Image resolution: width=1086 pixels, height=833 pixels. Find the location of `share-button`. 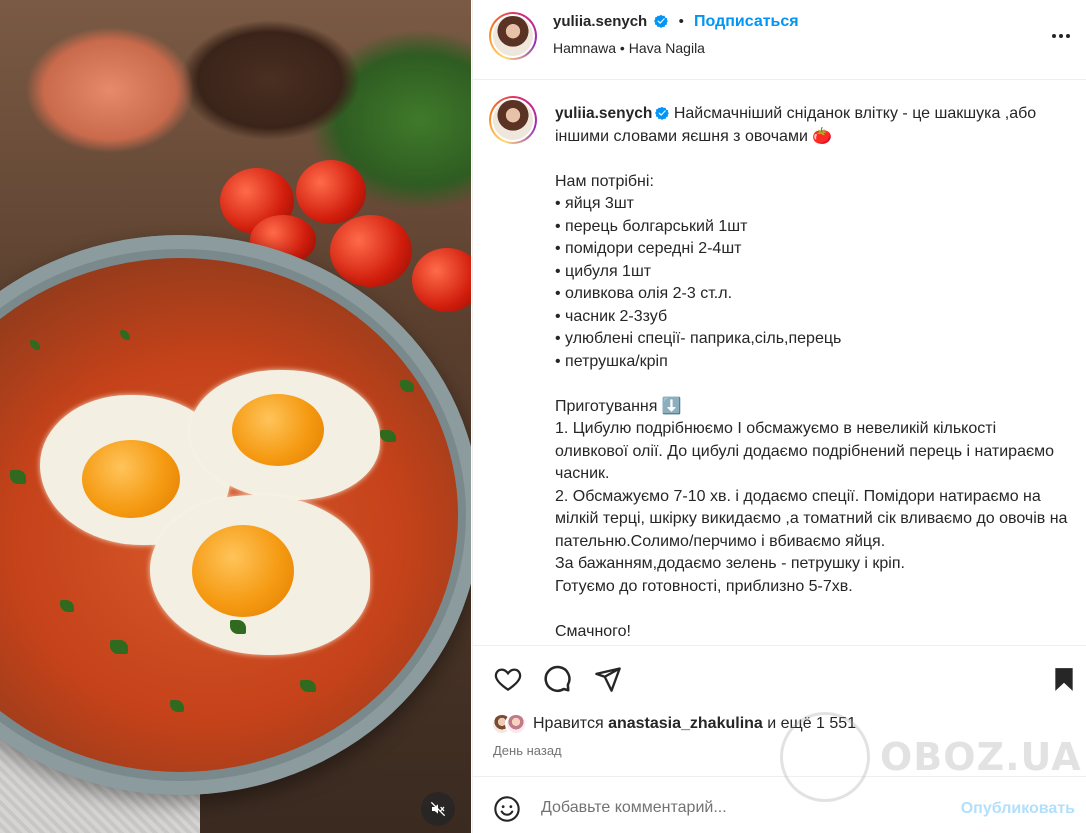

share-button is located at coordinates (608, 679).